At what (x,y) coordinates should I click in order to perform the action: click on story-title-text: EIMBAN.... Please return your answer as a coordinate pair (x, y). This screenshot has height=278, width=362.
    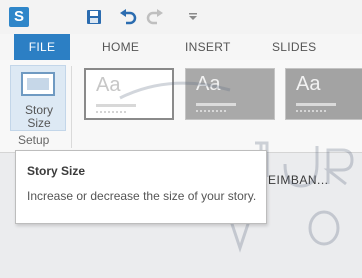
    Looking at the image, I should click on (298, 180).